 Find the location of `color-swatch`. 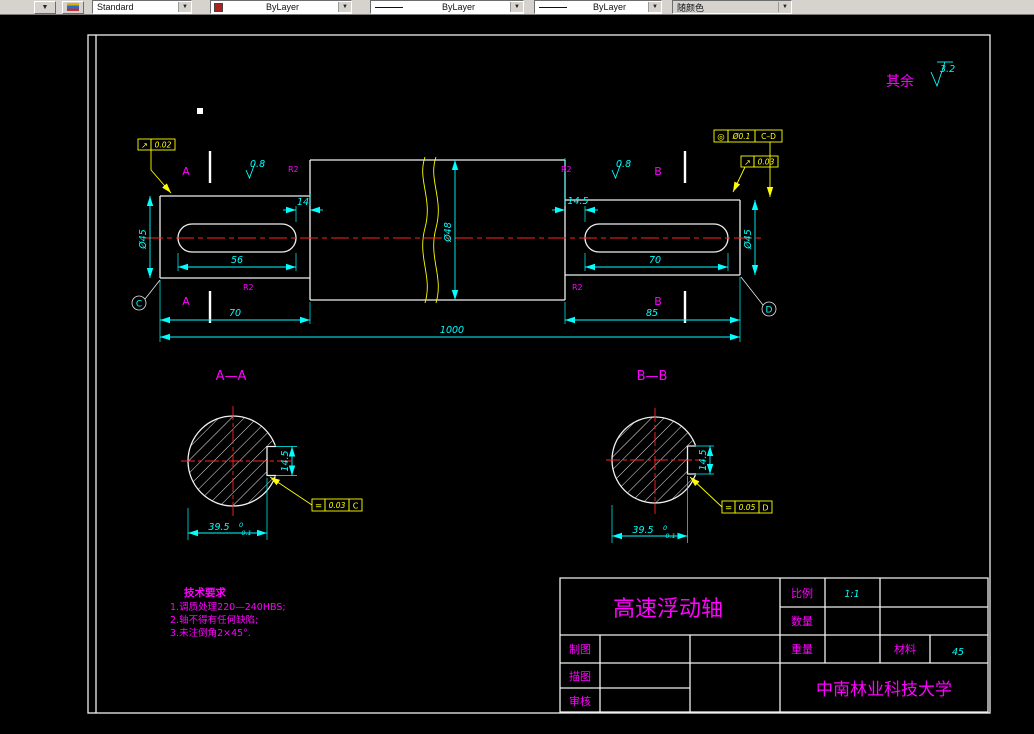

color-swatch is located at coordinates (218, 7).